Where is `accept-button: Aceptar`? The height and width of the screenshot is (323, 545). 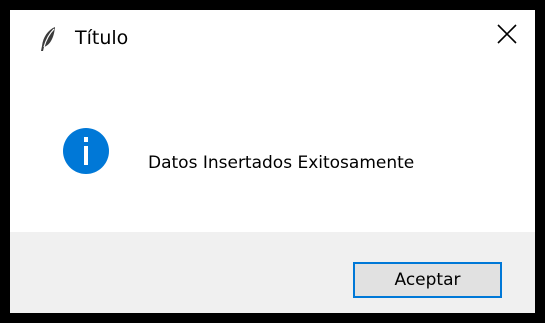
accept-button: Aceptar is located at coordinates (427, 280).